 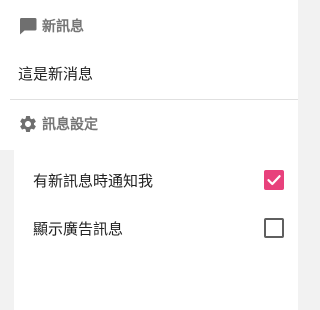 I want to click on message-settings-section-title: 訊息設定, so click(x=70, y=125).